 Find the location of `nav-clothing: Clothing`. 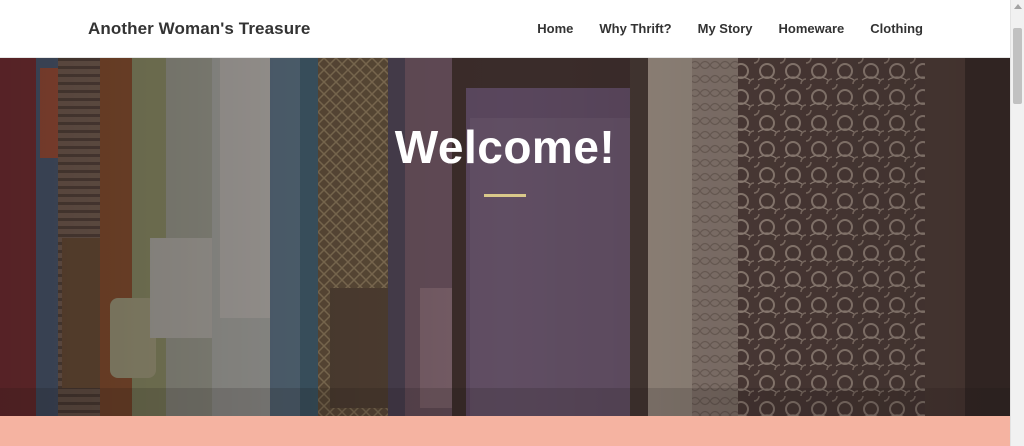

nav-clothing: Clothing is located at coordinates (896, 28).